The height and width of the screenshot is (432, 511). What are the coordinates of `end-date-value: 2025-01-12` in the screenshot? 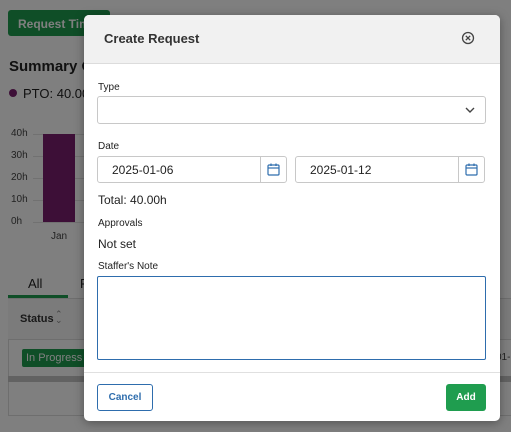 It's located at (341, 170).